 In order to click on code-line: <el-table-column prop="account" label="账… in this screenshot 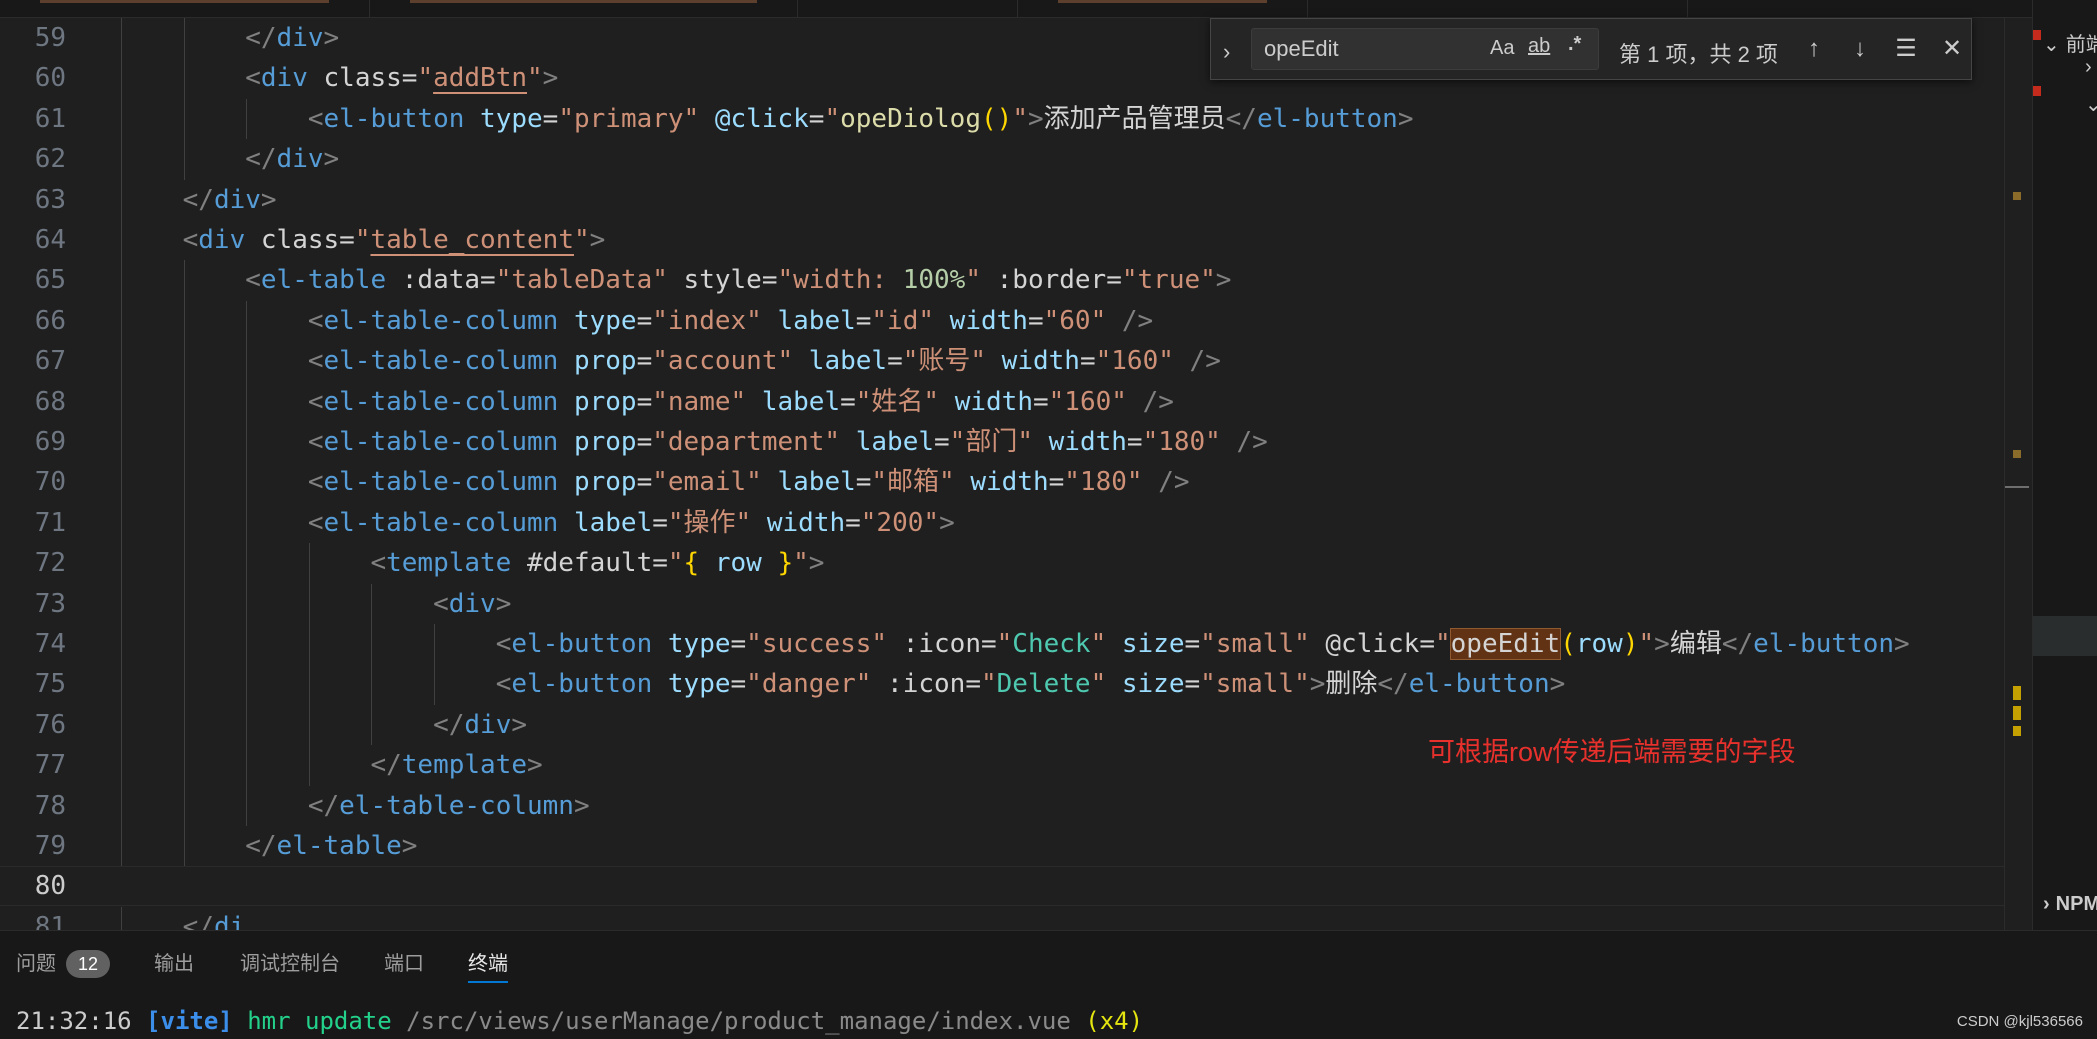, I will do `click(670, 361)`.